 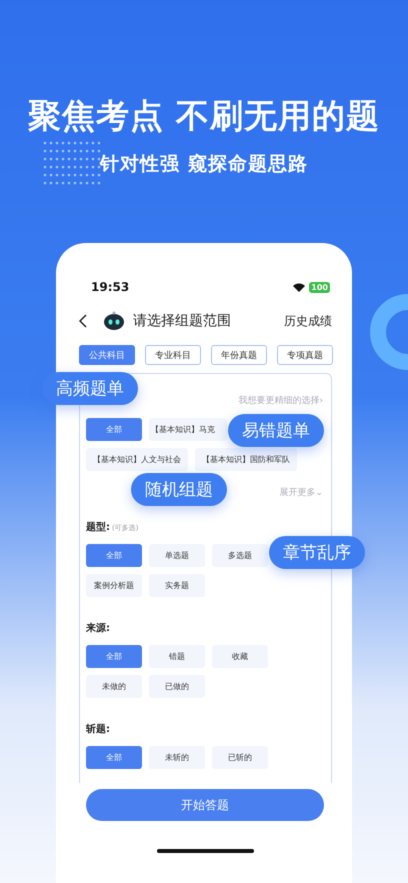 I want to click on option-chip: 错题, so click(x=177, y=656).